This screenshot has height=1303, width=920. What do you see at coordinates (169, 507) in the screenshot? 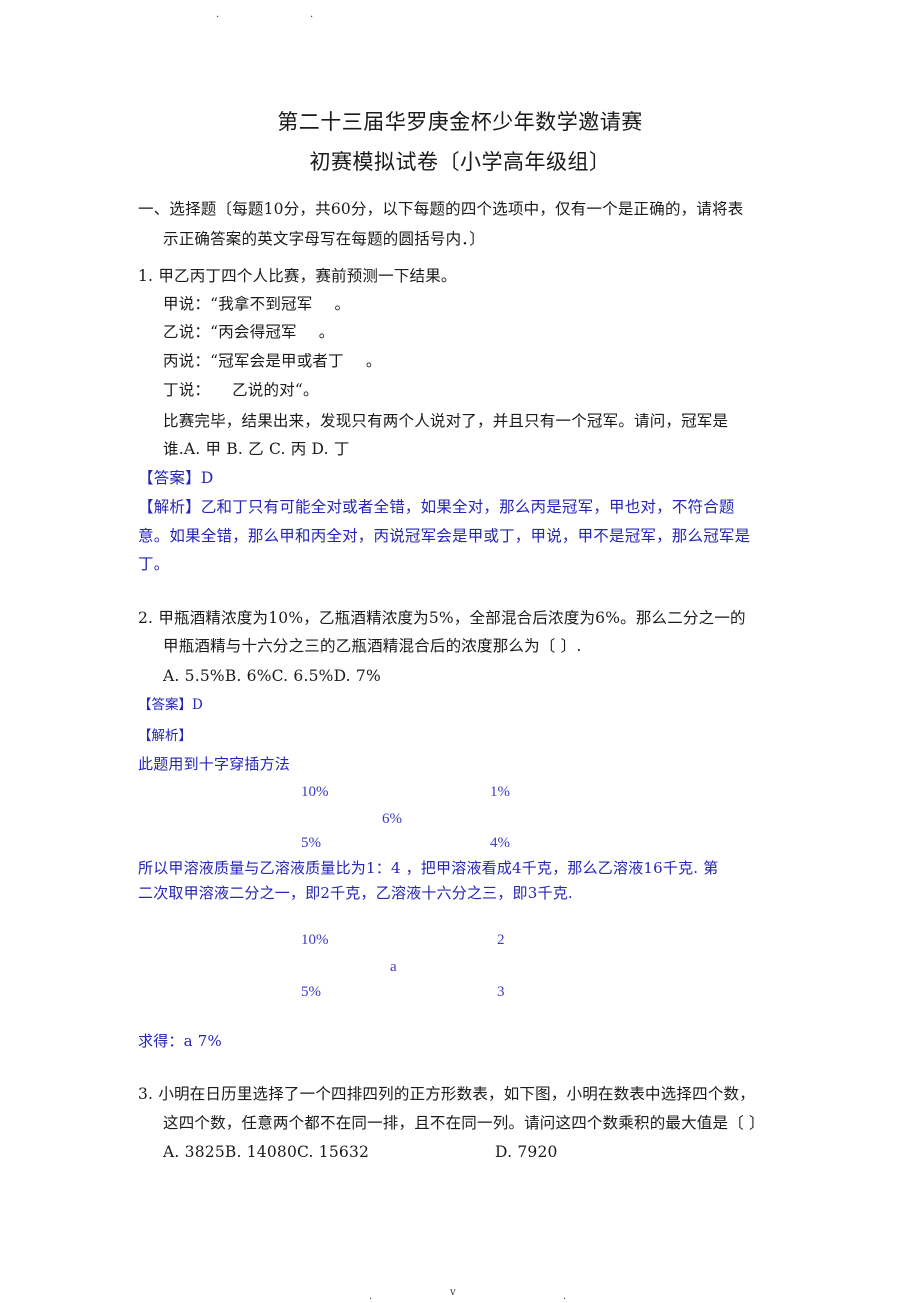
I see `analysis-label: 【解析】` at bounding box center [169, 507].